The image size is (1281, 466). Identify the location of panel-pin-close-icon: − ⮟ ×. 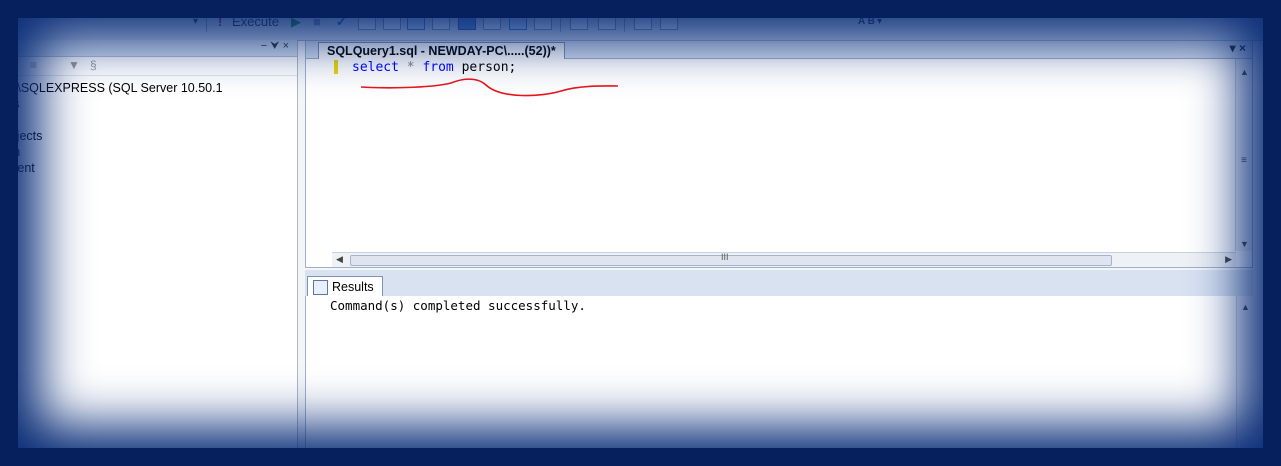
(275, 46).